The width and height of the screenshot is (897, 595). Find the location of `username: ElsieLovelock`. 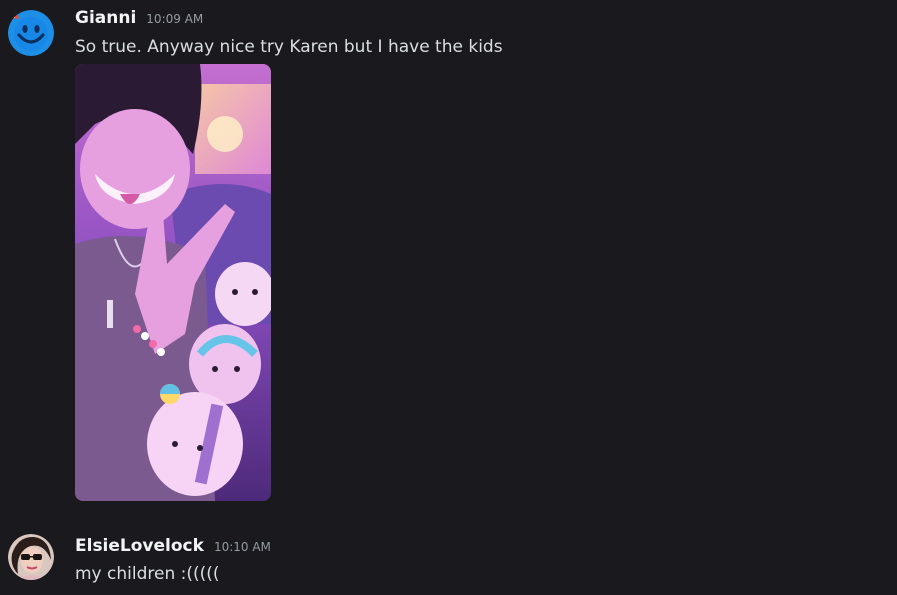

username: ElsieLovelock is located at coordinates (139, 546).